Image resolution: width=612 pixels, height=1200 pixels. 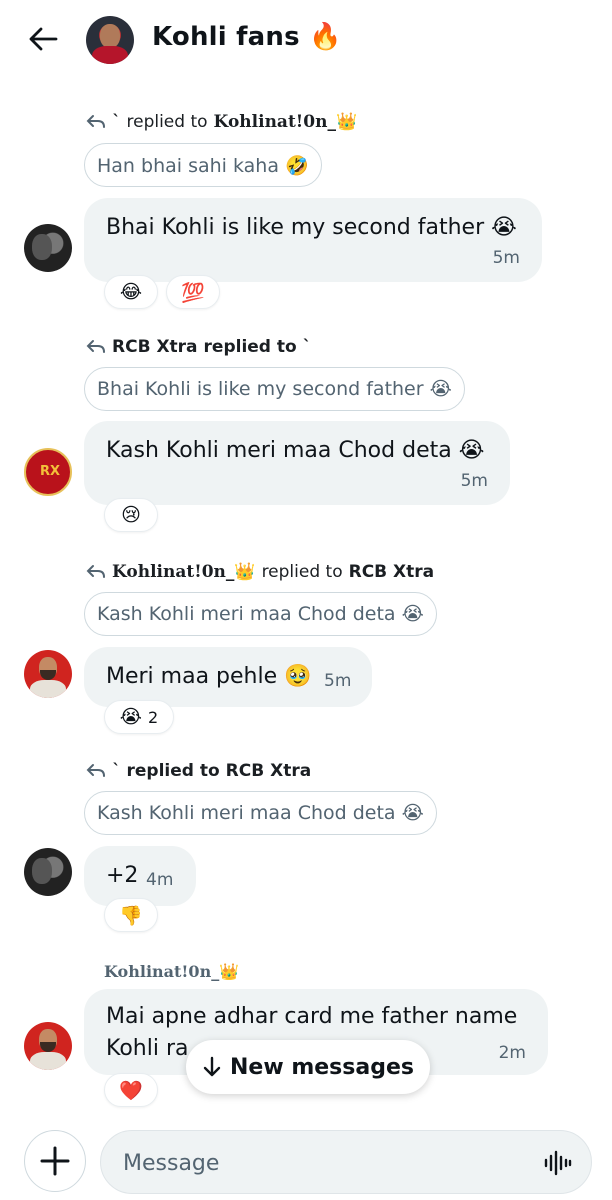 I want to click on reaction: 👎, so click(x=131, y=915).